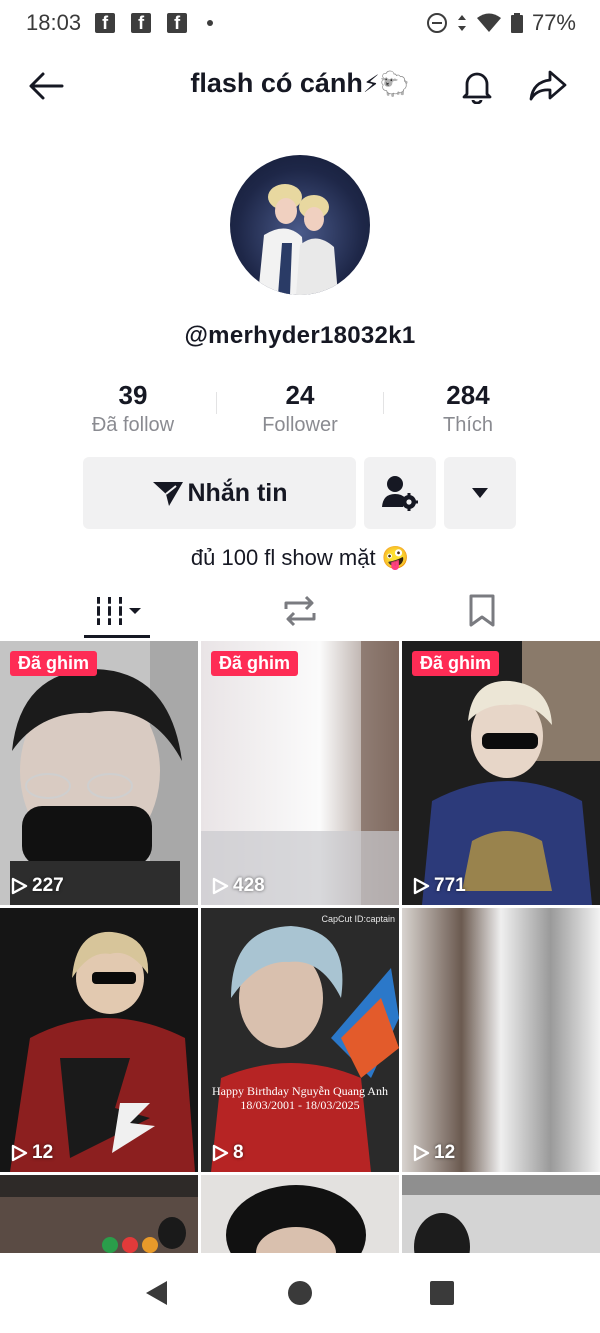 Image resolution: width=600 pixels, height=1333 pixels. I want to click on status-time: 18:03, so click(54, 22).